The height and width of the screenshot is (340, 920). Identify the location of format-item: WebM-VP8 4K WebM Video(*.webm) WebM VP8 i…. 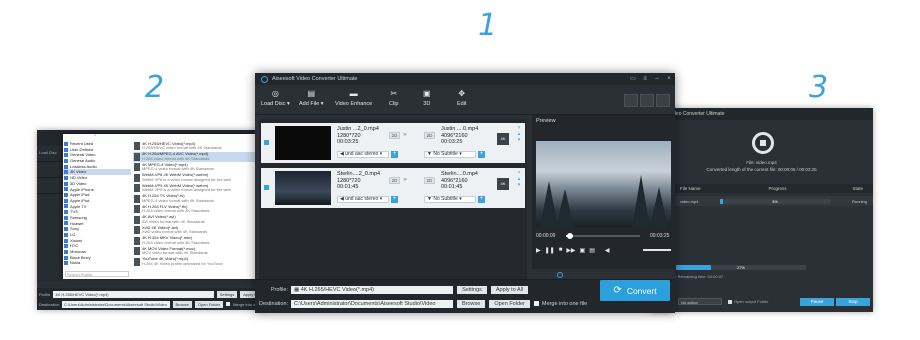
(194, 178).